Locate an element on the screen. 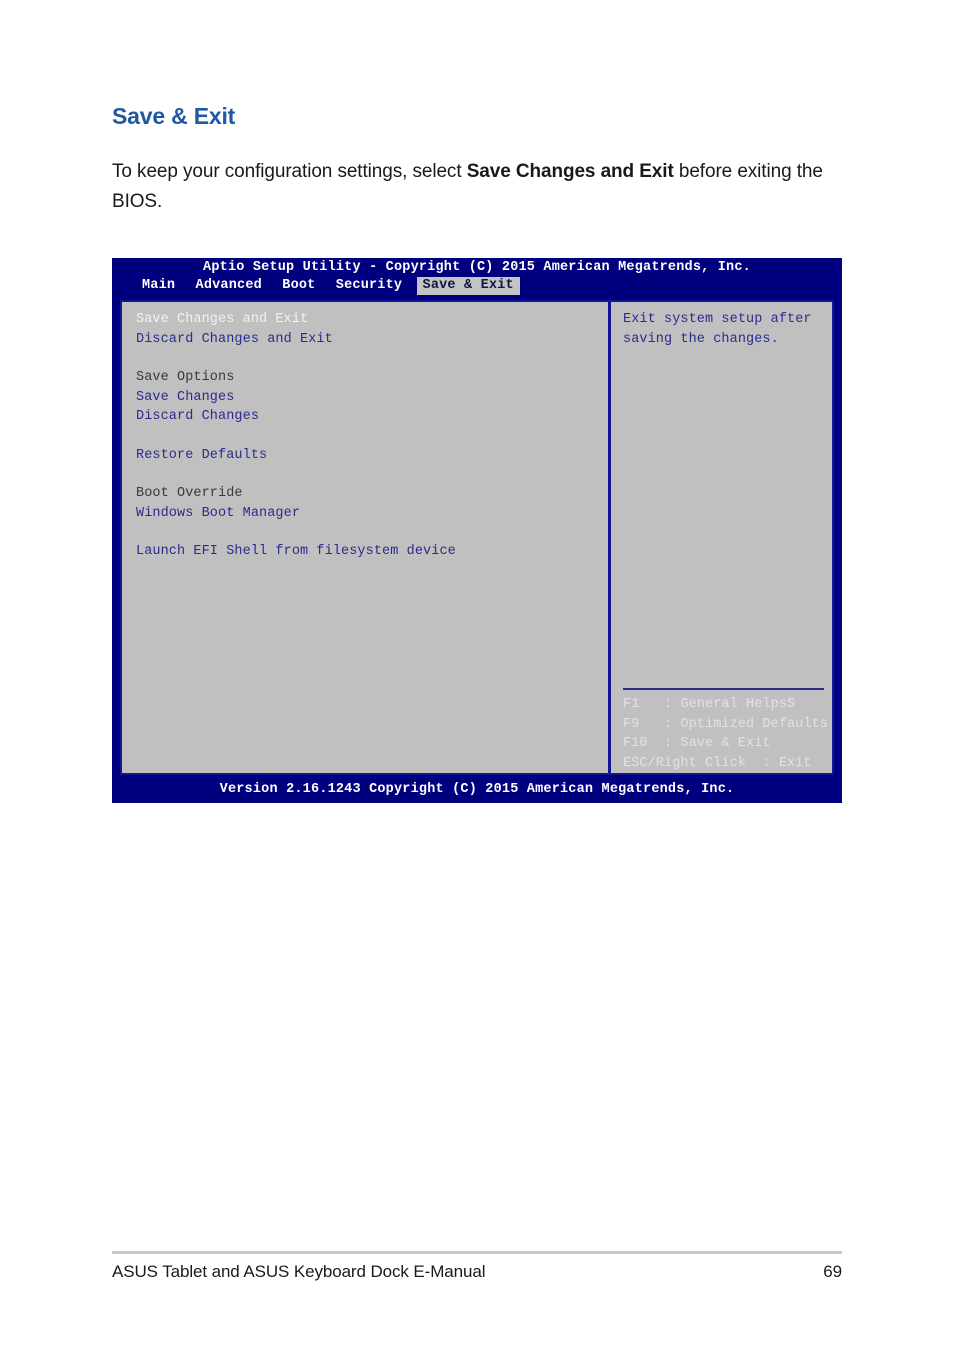 This screenshot has height=1345, width=954. footer-divider is located at coordinates (477, 1252).